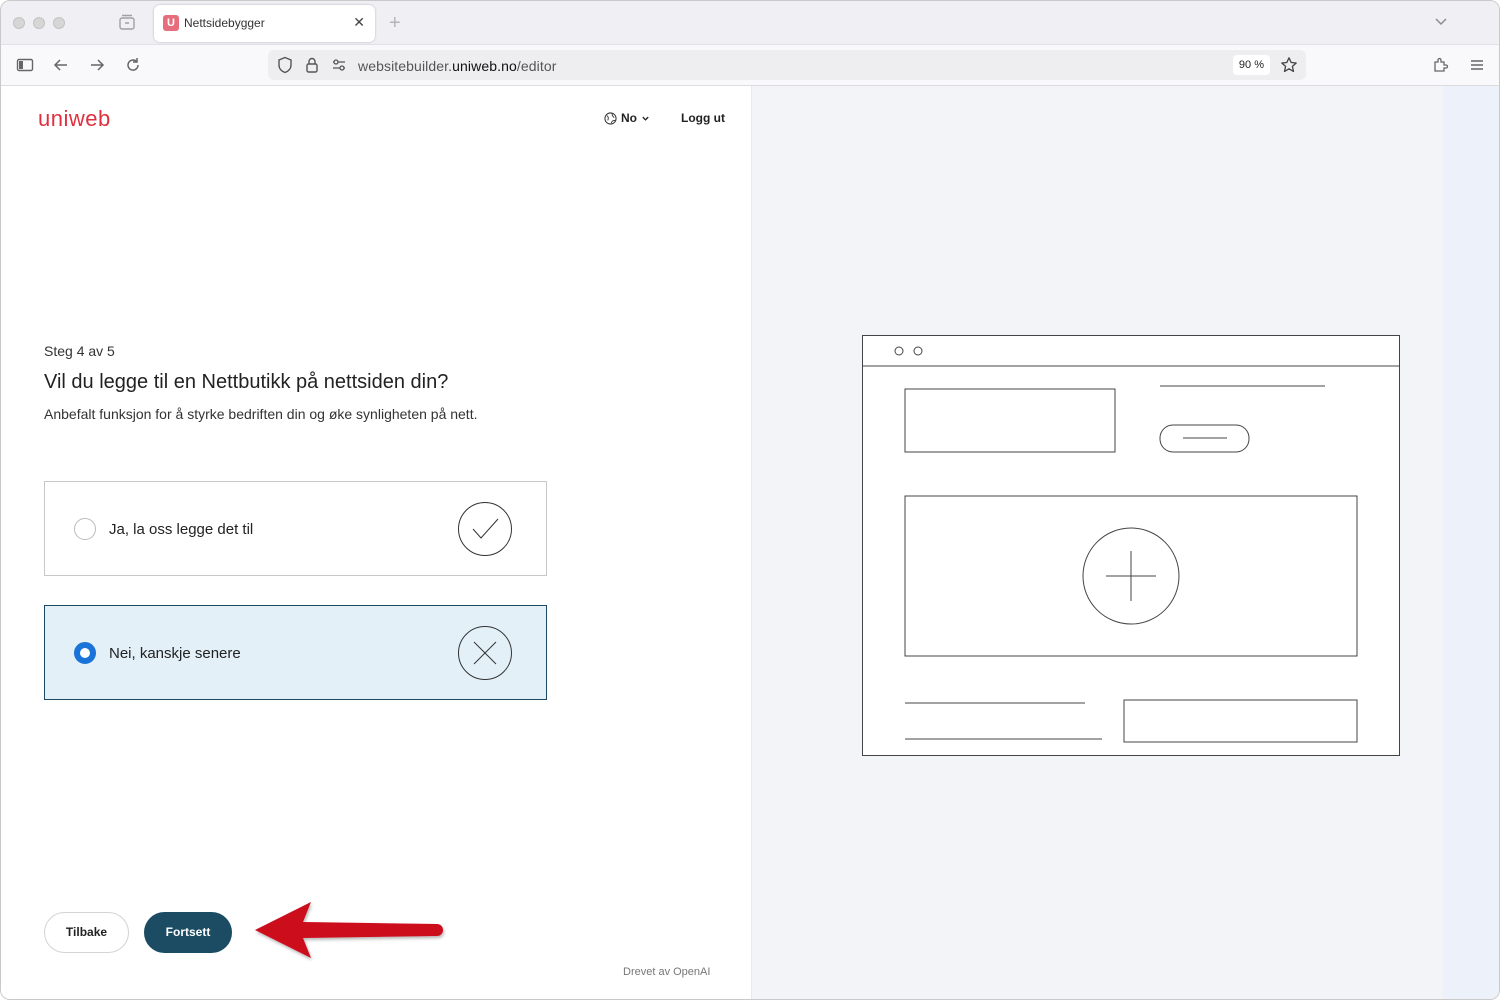  Describe the element at coordinates (1289, 65) in the screenshot. I see `bookmark-star-icon` at that location.